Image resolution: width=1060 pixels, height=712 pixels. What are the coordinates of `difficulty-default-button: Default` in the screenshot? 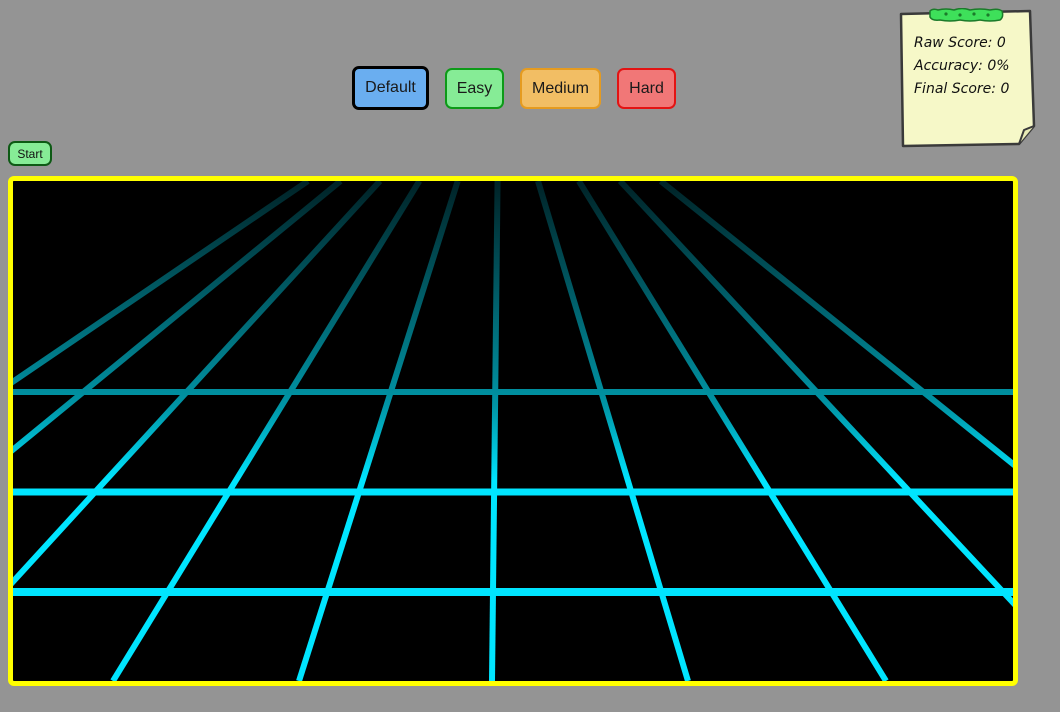 It's located at (390, 88).